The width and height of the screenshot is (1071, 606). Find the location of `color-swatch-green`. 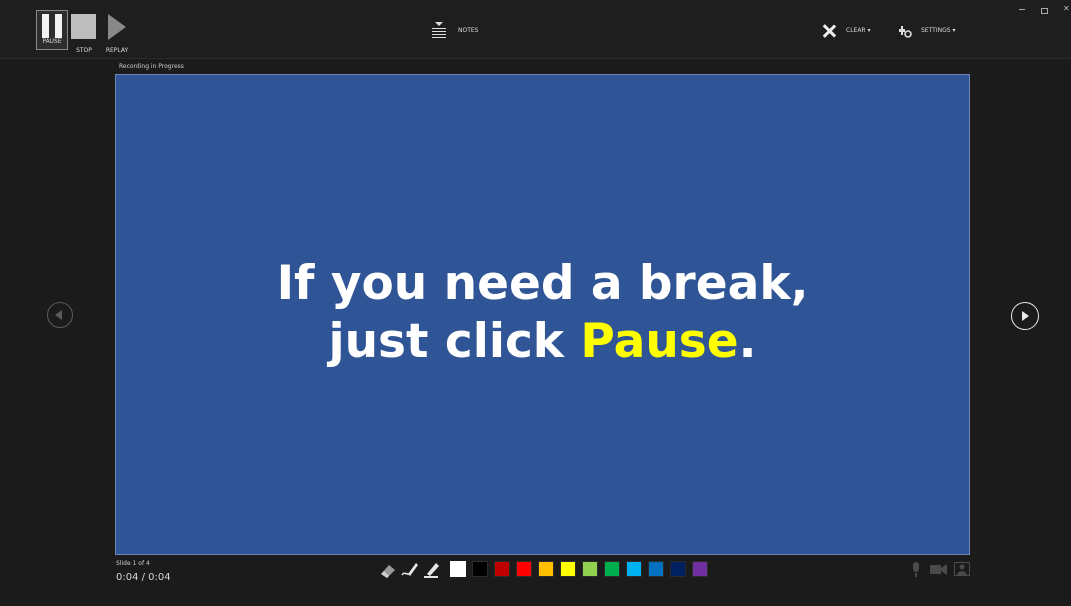

color-swatch-green is located at coordinates (612, 569).